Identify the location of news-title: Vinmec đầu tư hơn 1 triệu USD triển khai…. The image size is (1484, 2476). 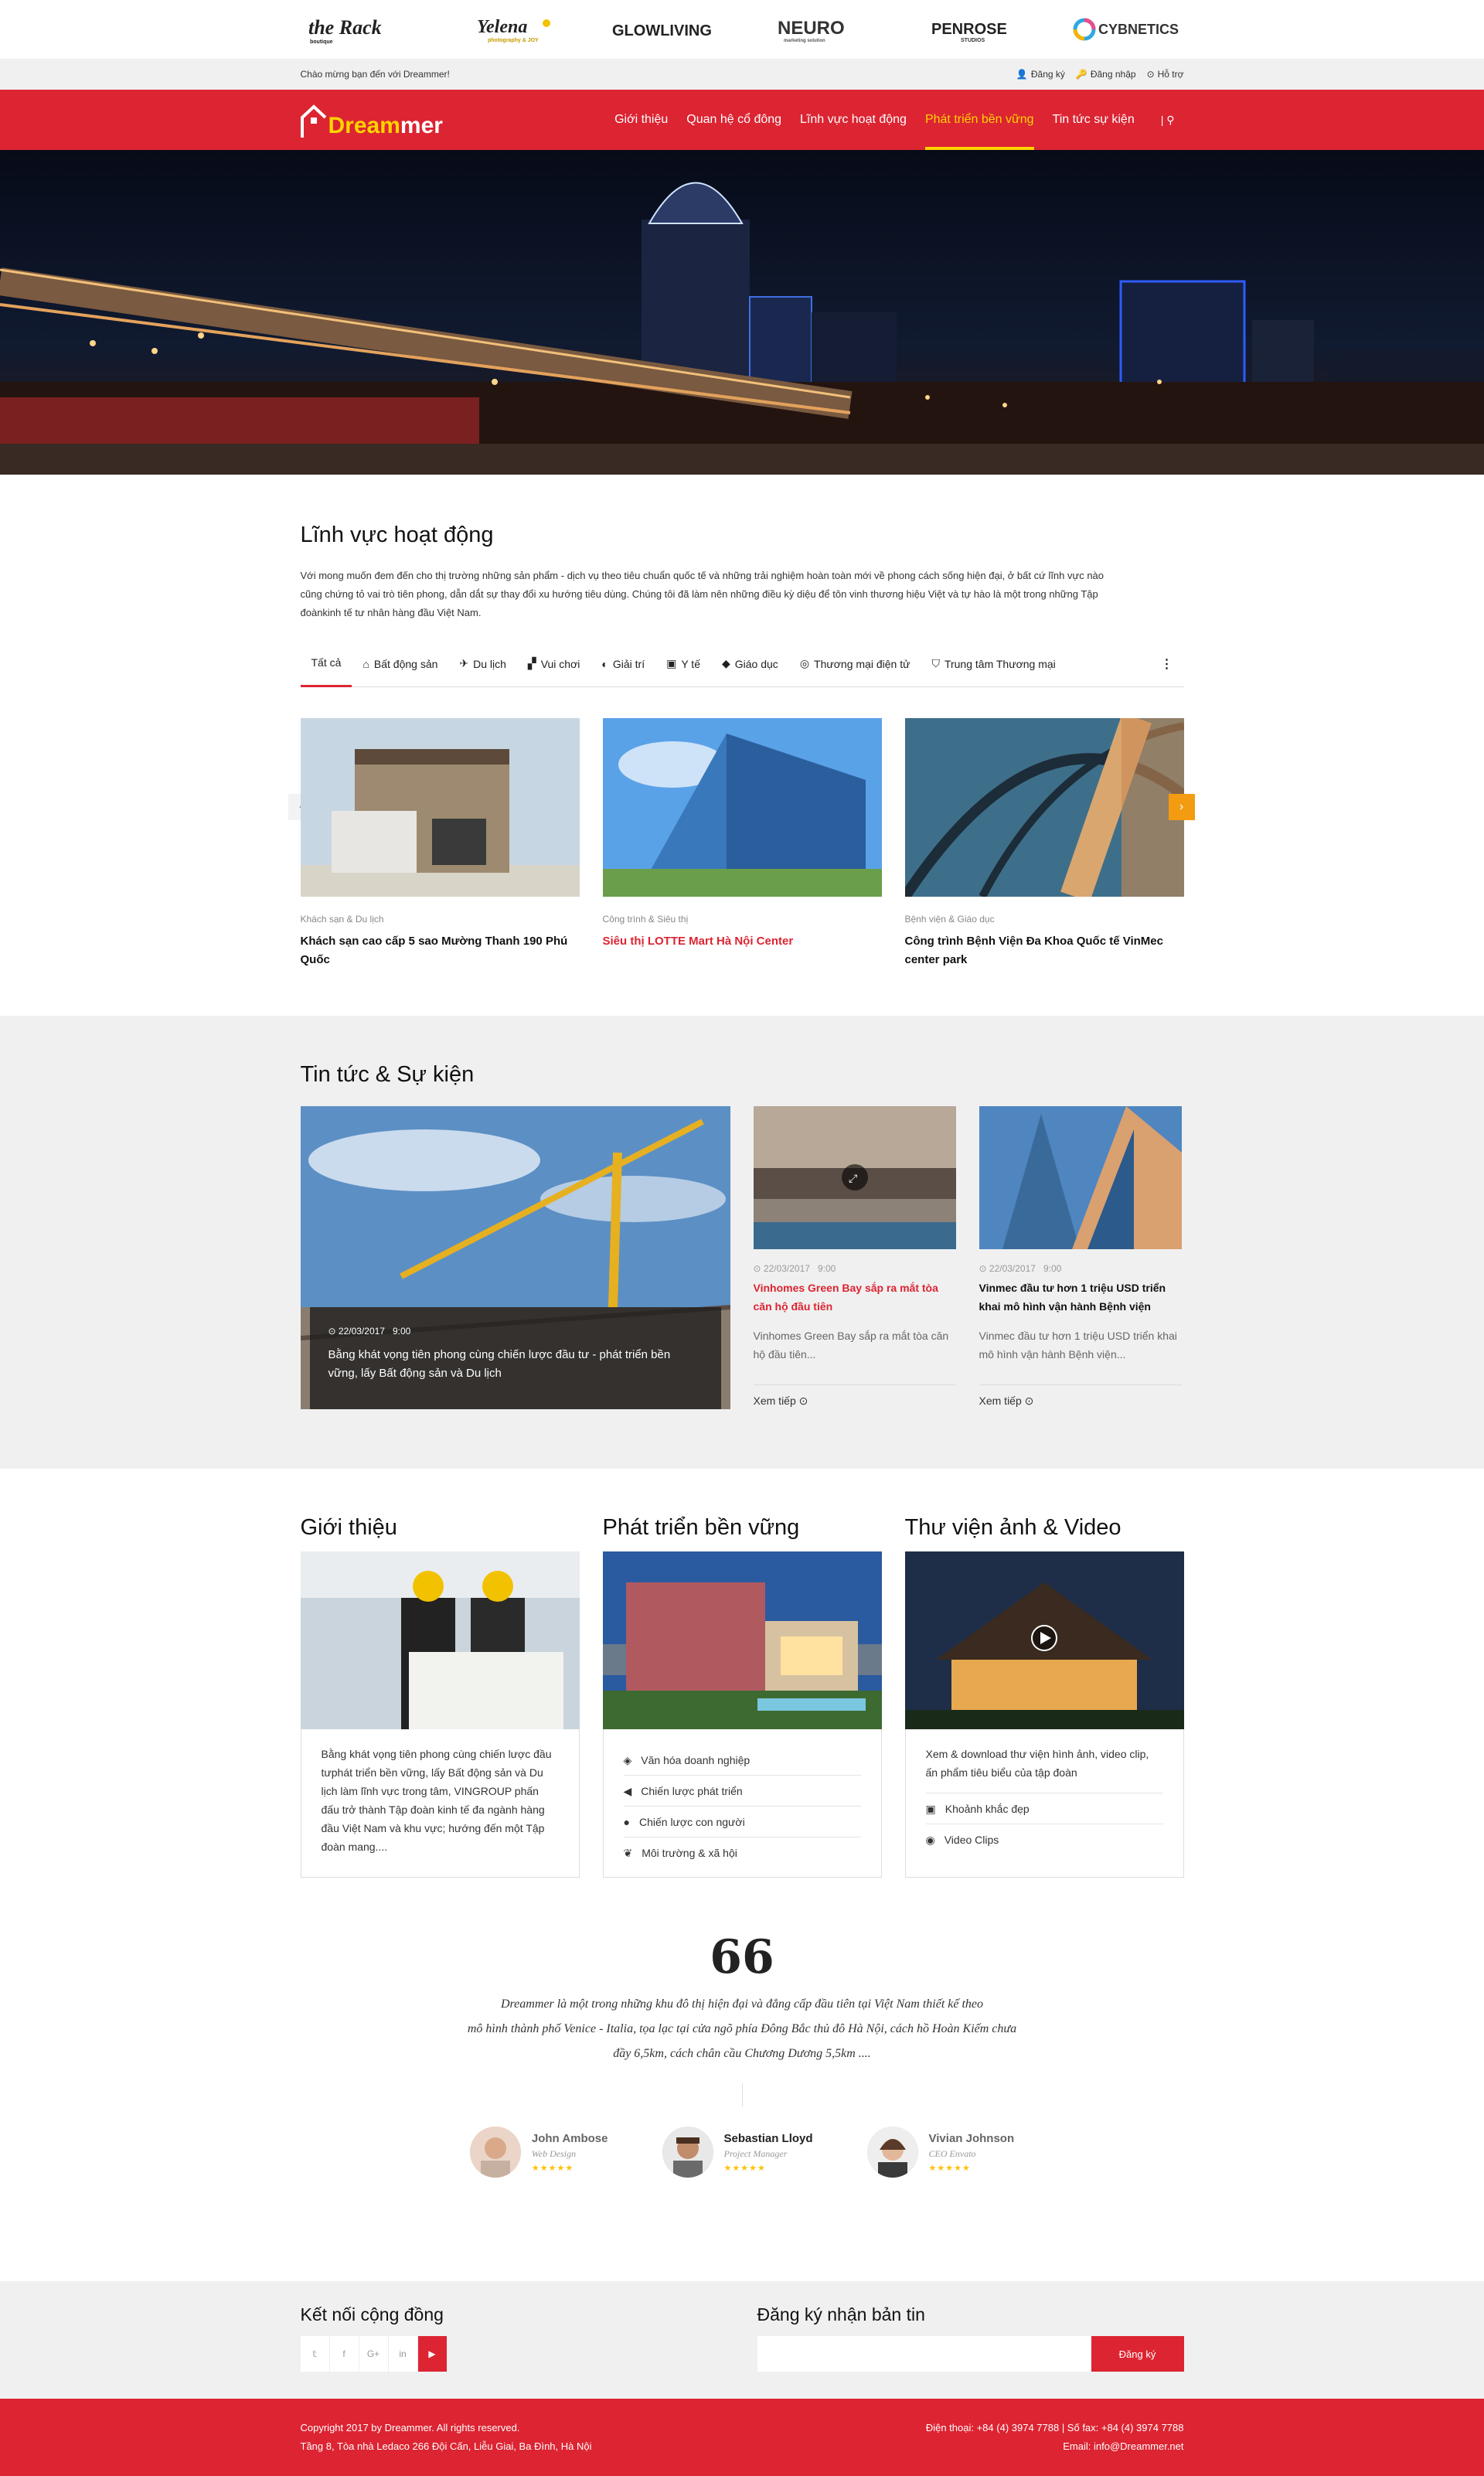
(1080, 1297).